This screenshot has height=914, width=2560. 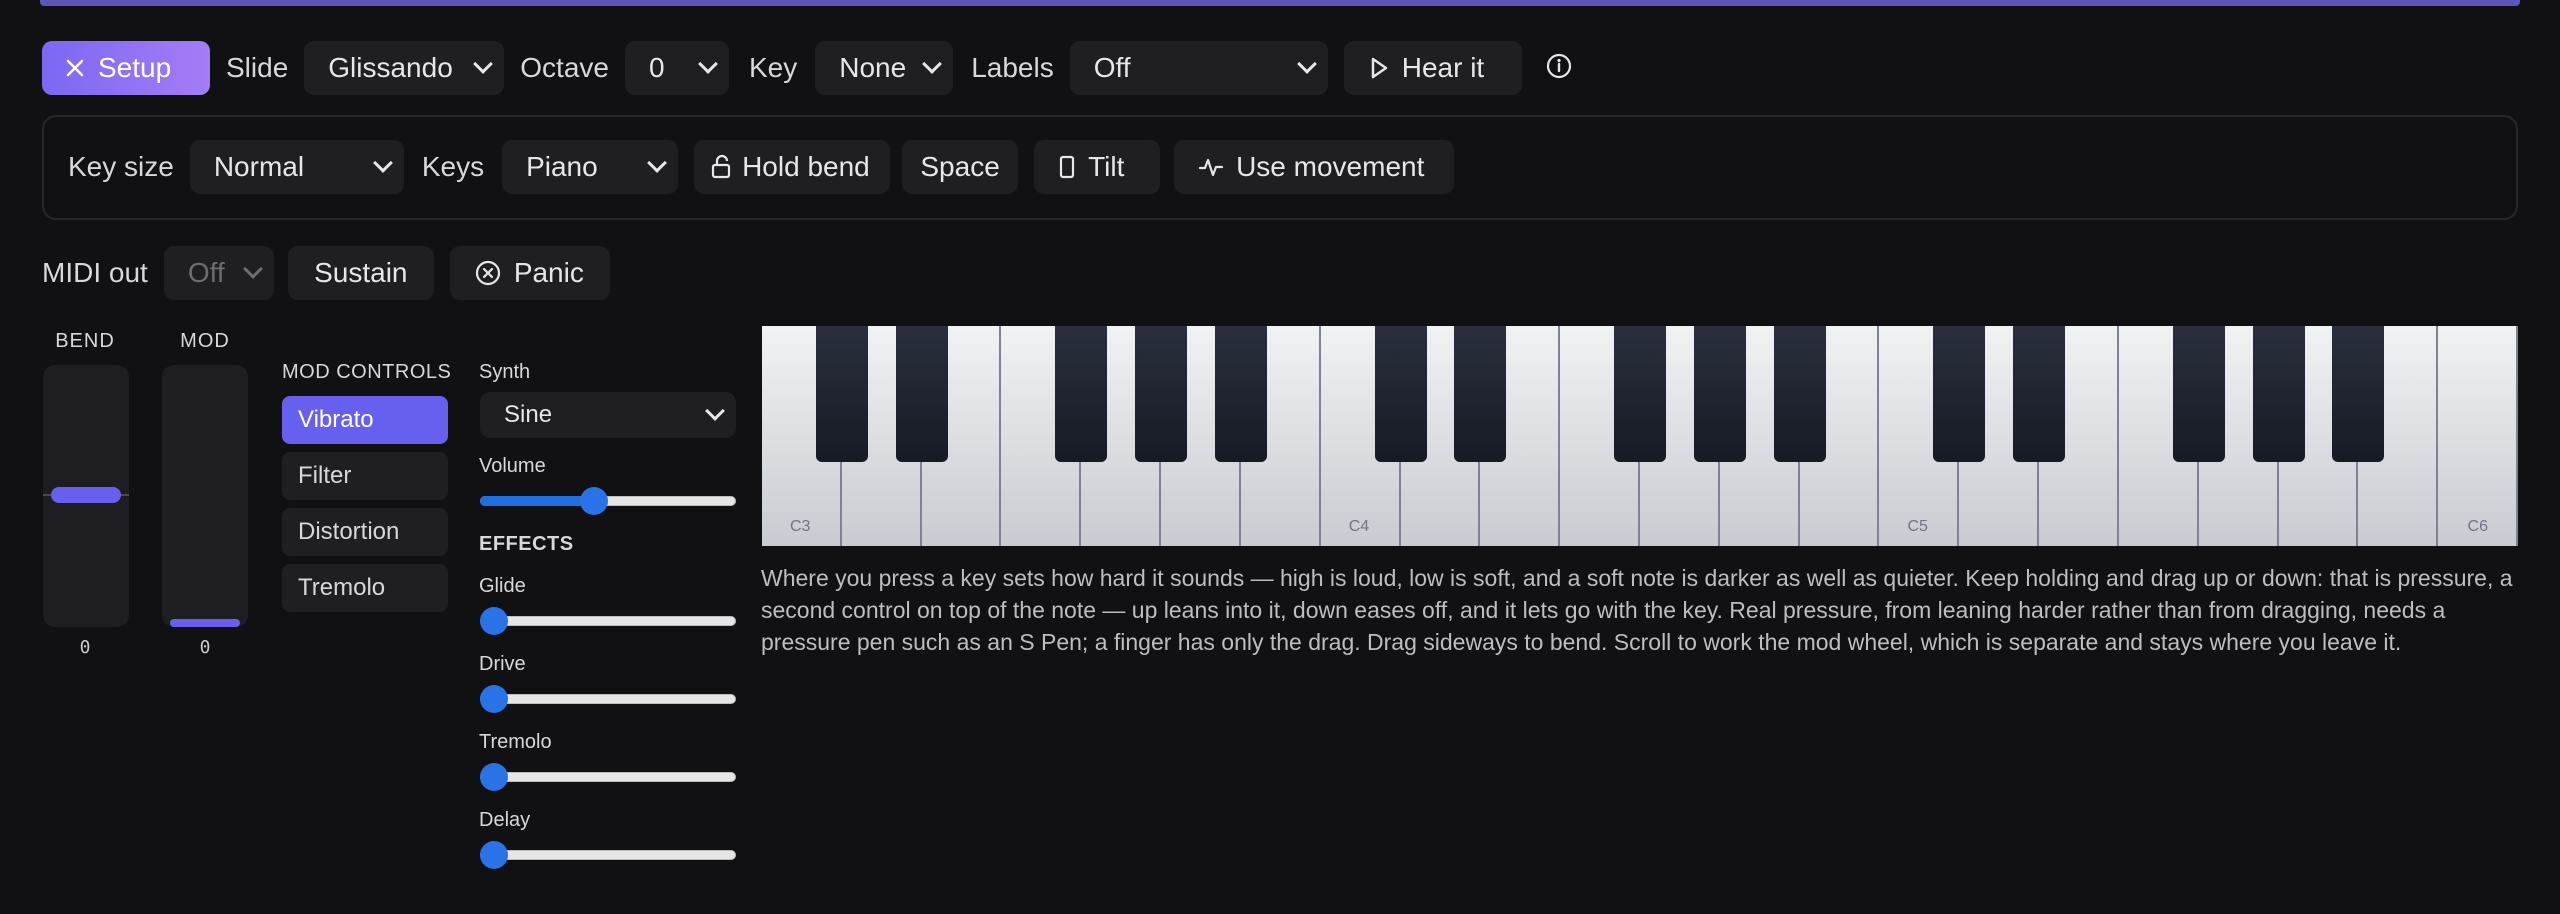 I want to click on delay-track, so click(x=608, y=855).